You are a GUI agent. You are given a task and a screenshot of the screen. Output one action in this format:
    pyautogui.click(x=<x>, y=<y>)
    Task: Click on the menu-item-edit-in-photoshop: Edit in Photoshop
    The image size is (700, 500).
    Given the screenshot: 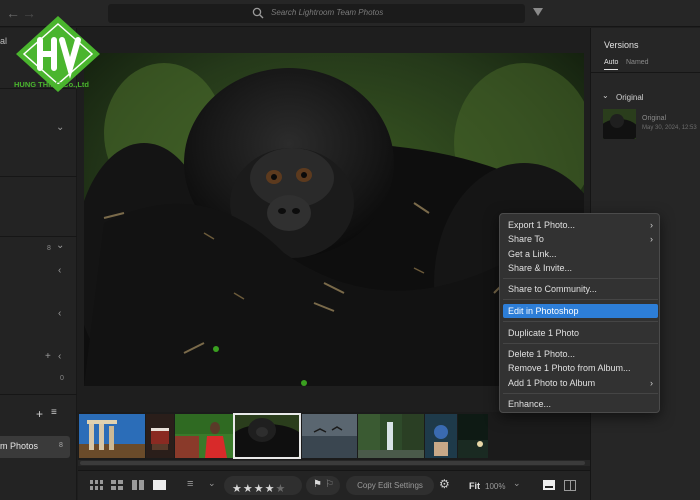 What is the action you would take?
    pyautogui.click(x=580, y=311)
    